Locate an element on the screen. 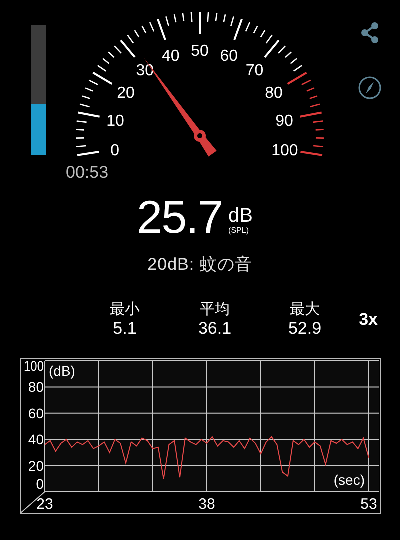  sound-level-value: 25.7 is located at coordinates (180, 217).